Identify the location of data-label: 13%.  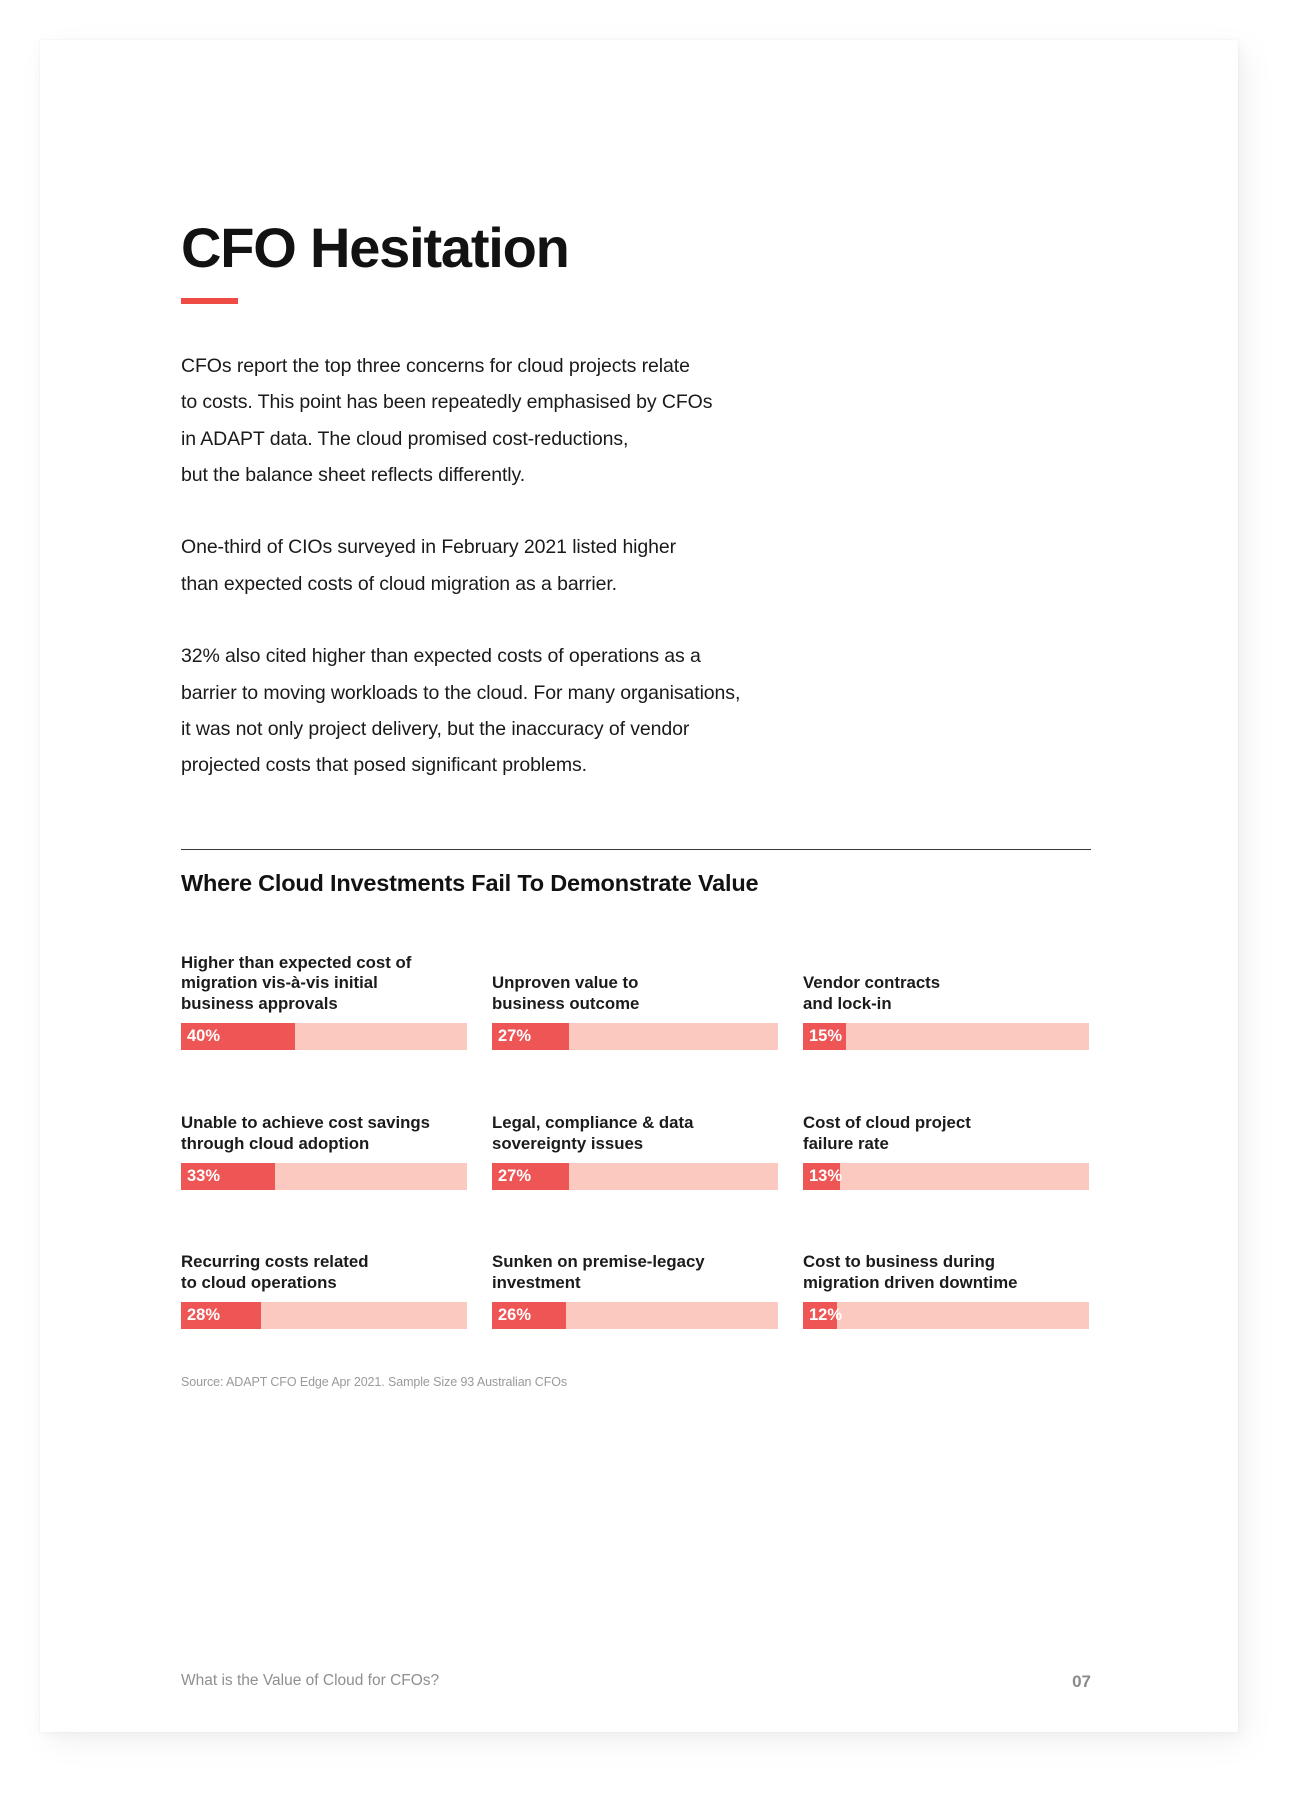
(826, 1175).